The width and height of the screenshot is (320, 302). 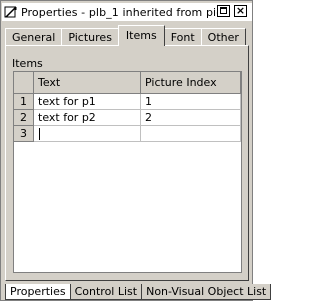 What do you see at coordinates (34, 37) in the screenshot?
I see `tab-general: General` at bounding box center [34, 37].